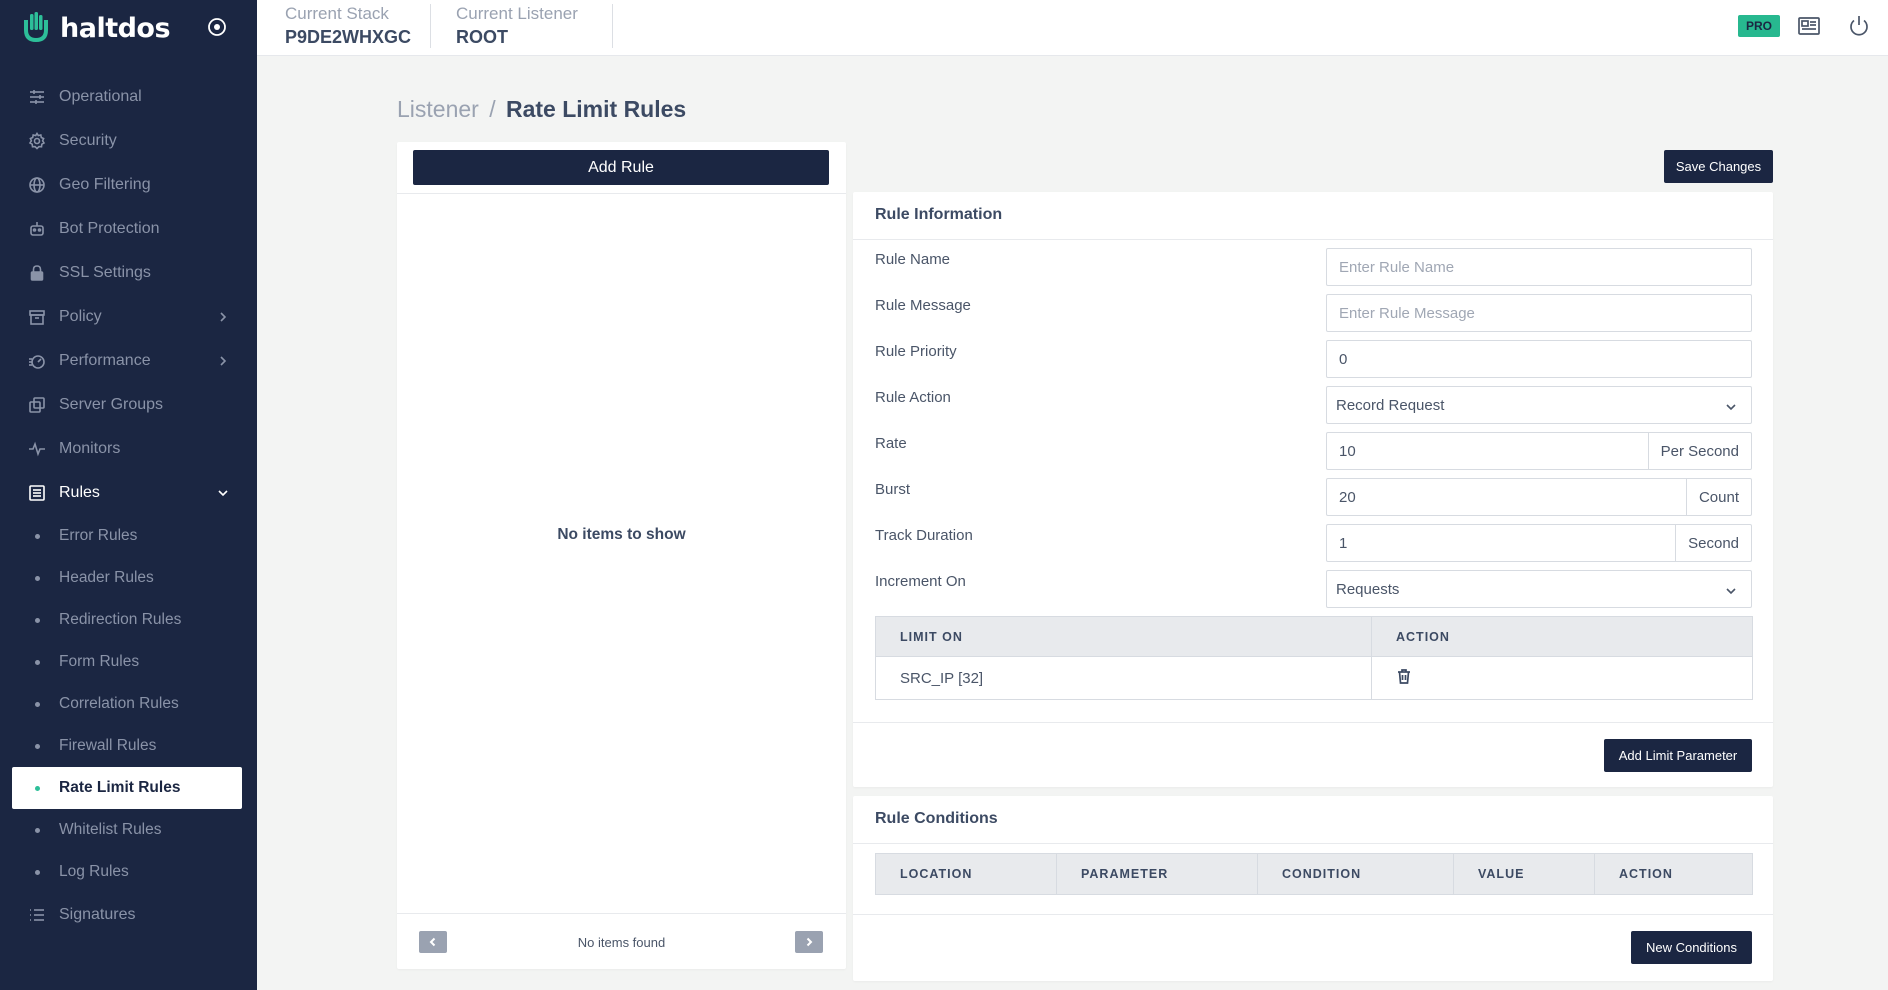 This screenshot has width=1888, height=990. Describe the element at coordinates (891, 443) in the screenshot. I see `rate-label: Rate` at that location.